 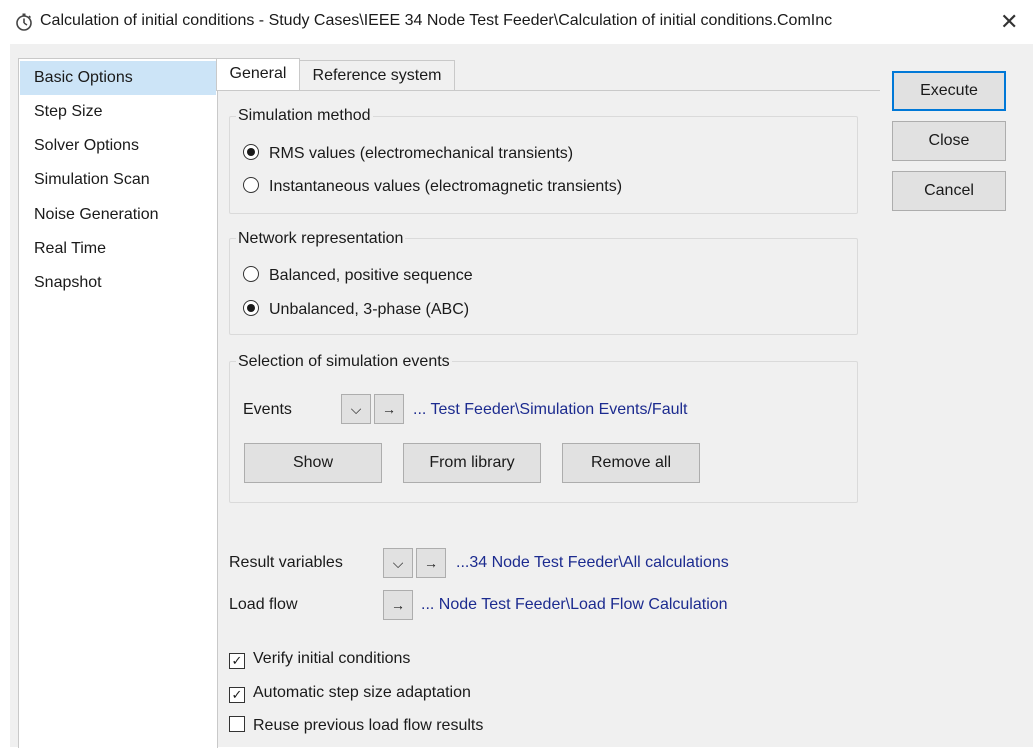 What do you see at coordinates (389, 409) in the screenshot?
I see `events-arrow-button: →` at bounding box center [389, 409].